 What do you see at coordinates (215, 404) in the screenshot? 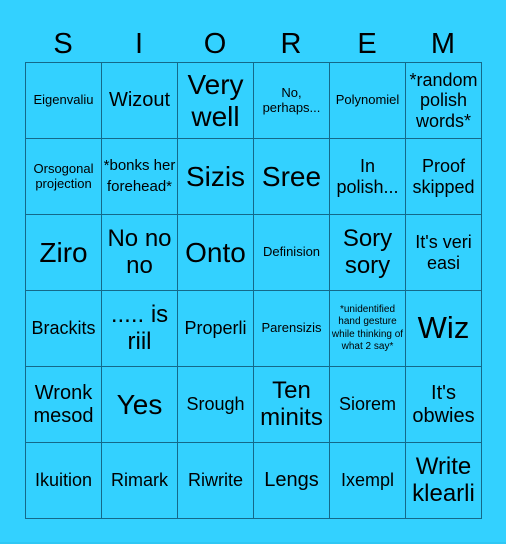
I see `bingo-cell: Srough` at bounding box center [215, 404].